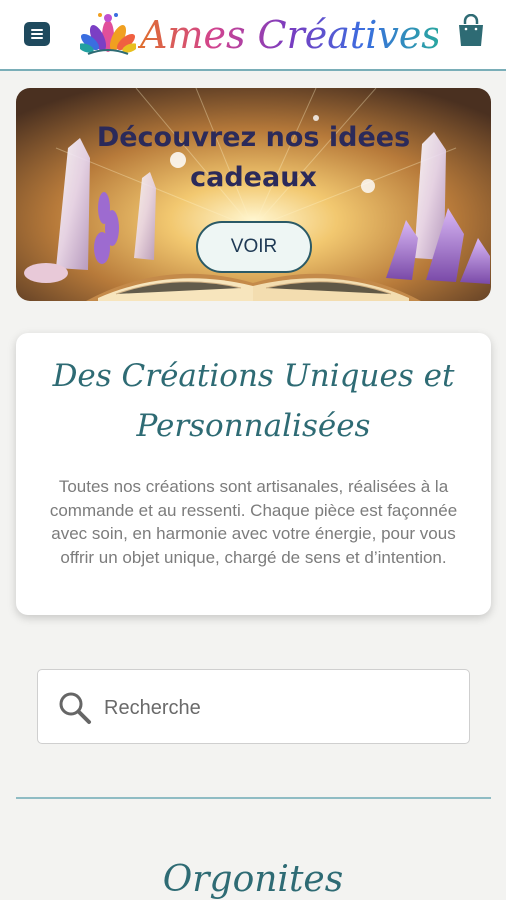 This screenshot has width=506, height=900. Describe the element at coordinates (253, 157) in the screenshot. I see `banner-title: Découvrez nos idées cadeaux` at that location.